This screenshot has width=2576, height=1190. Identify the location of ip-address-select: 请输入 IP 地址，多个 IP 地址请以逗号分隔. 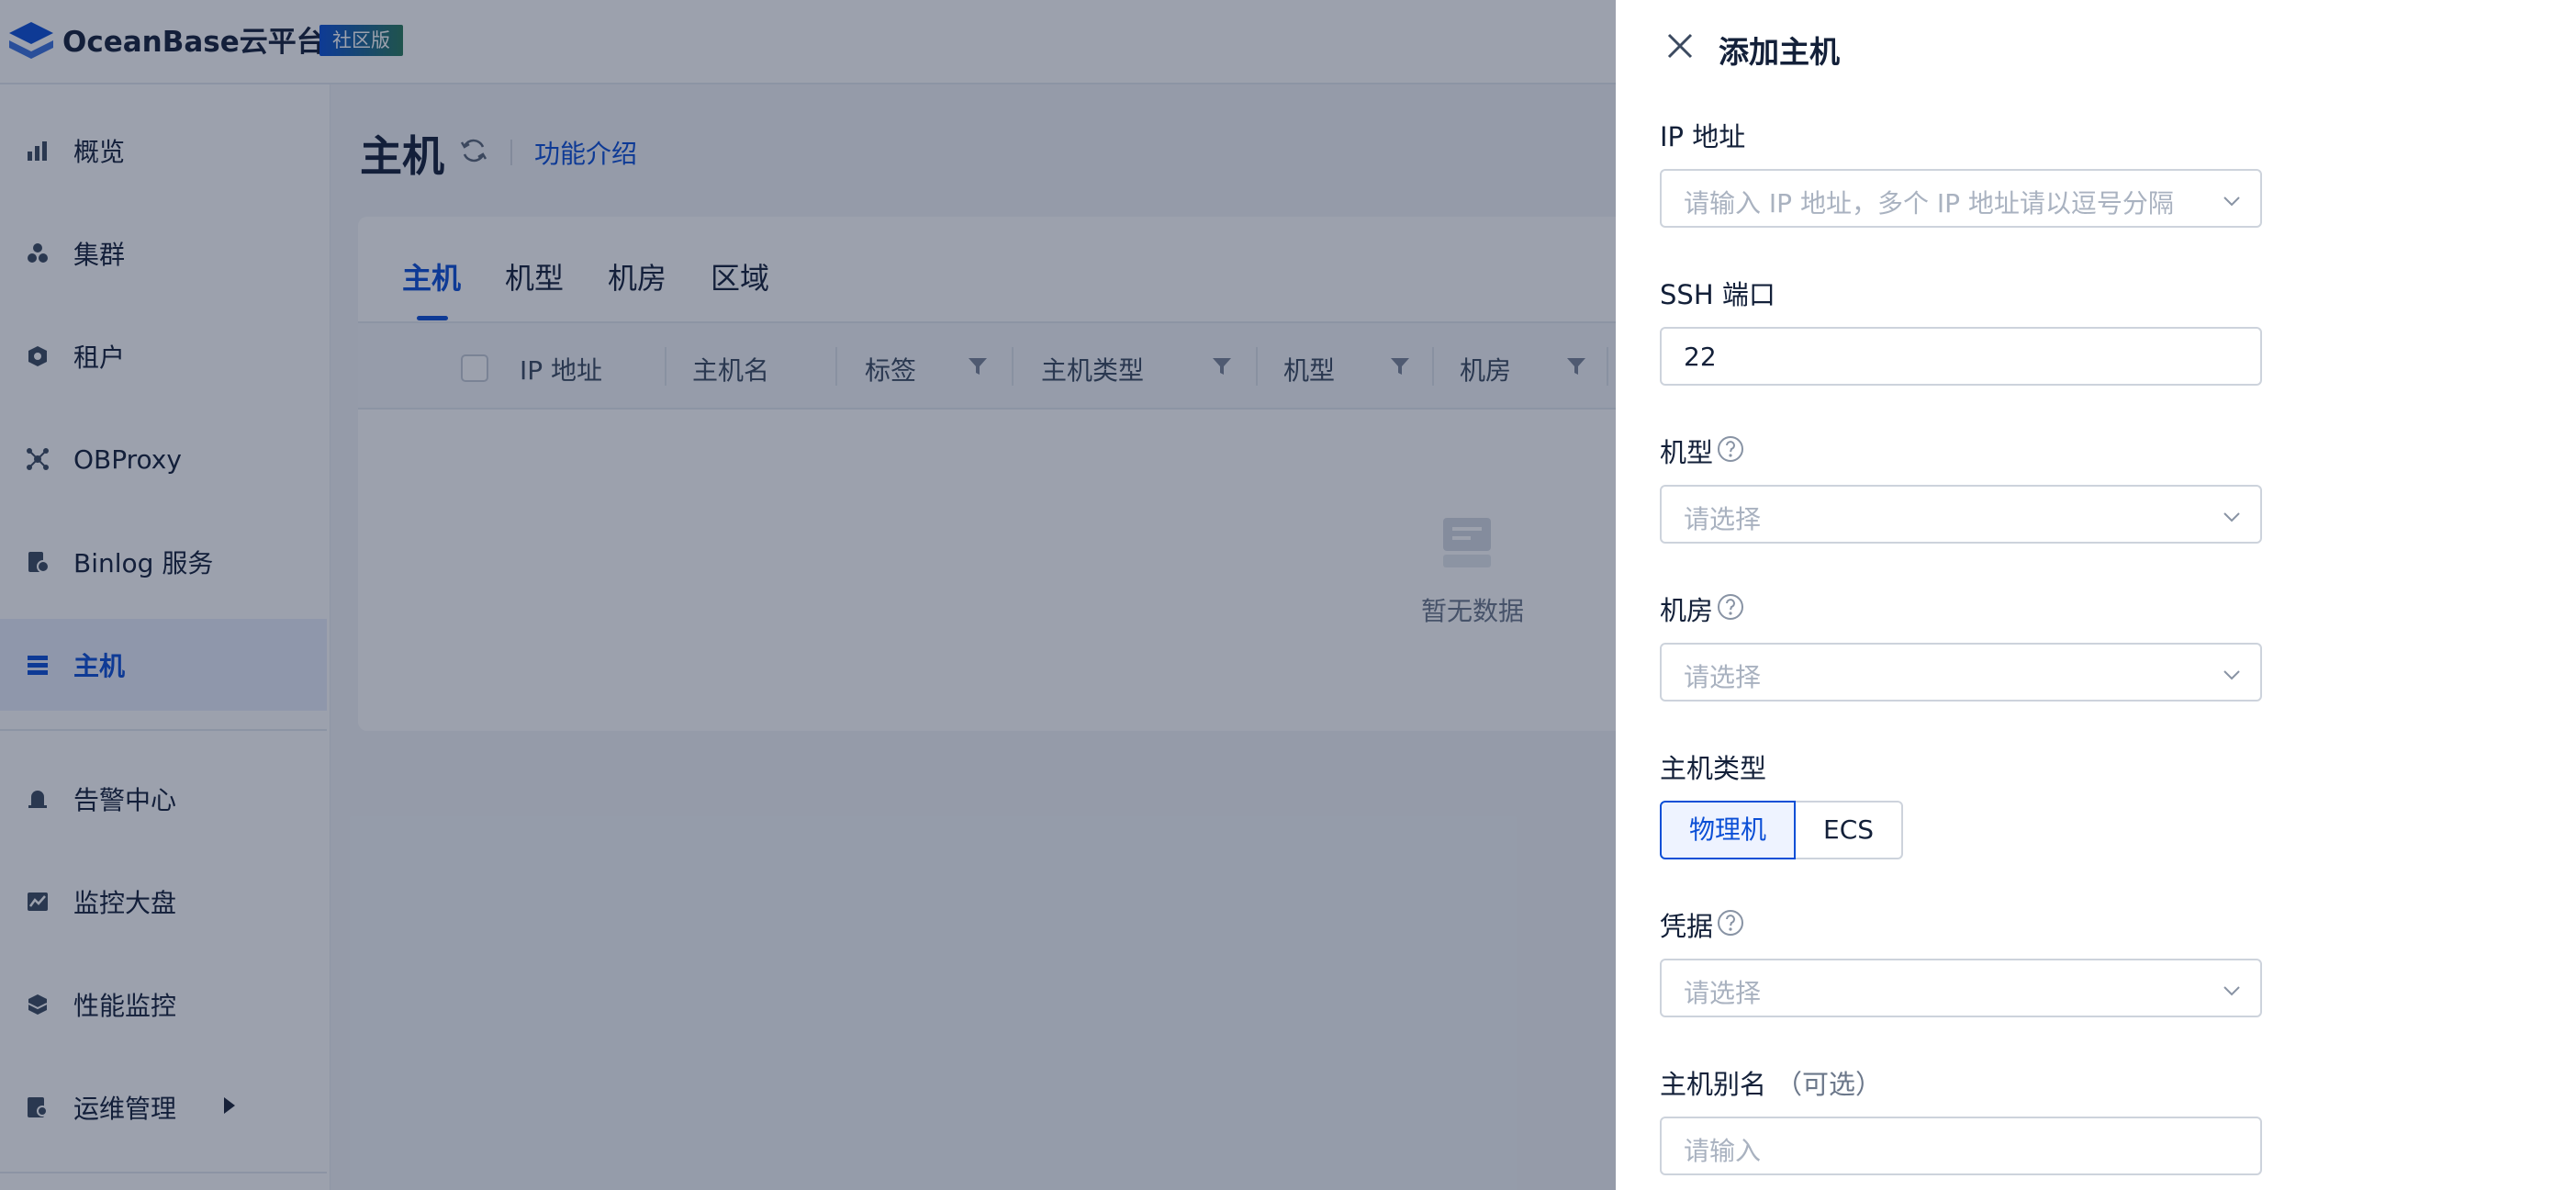
(1961, 198).